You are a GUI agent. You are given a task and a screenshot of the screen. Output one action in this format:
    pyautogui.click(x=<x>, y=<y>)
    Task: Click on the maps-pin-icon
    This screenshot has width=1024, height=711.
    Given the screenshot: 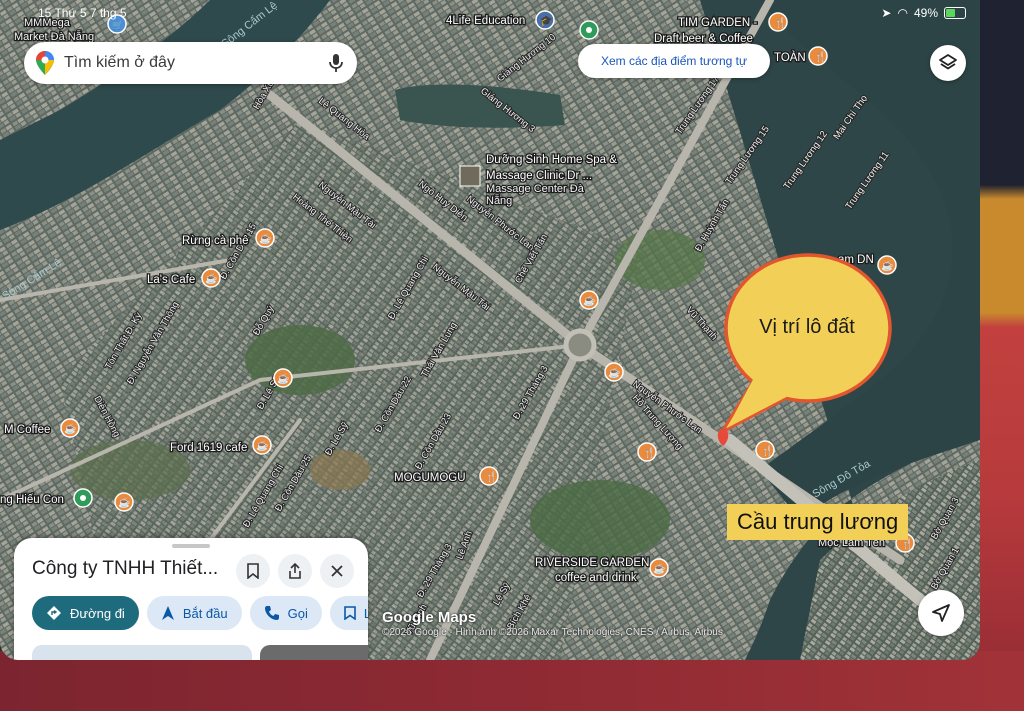 What is the action you would take?
    pyautogui.click(x=45, y=63)
    